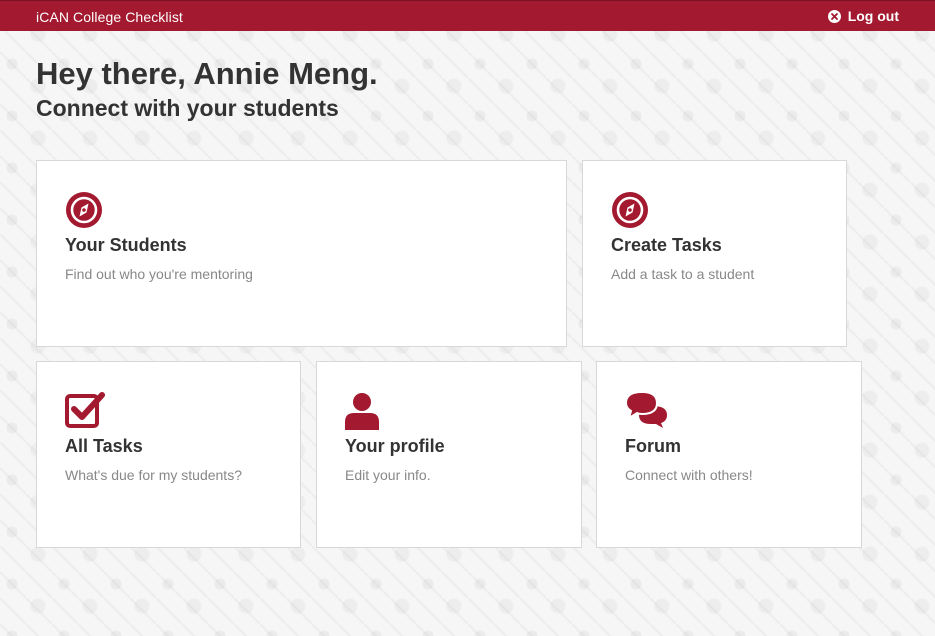  Describe the element at coordinates (395, 446) in the screenshot. I see `card-title: Your profile` at that location.